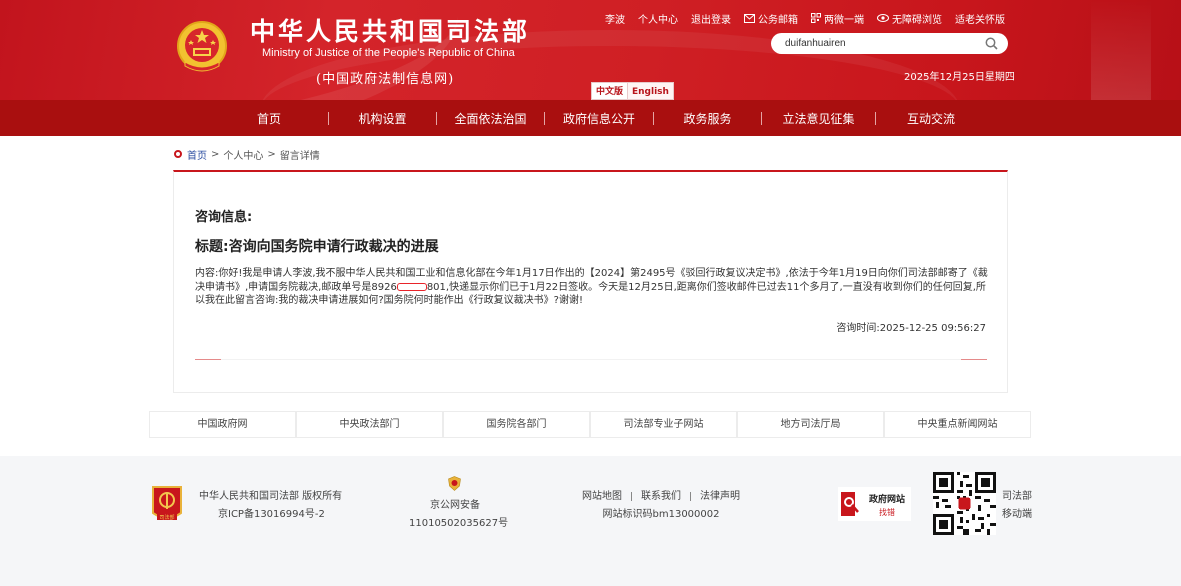  I want to click on badge-text: 司法部, so click(166, 517).